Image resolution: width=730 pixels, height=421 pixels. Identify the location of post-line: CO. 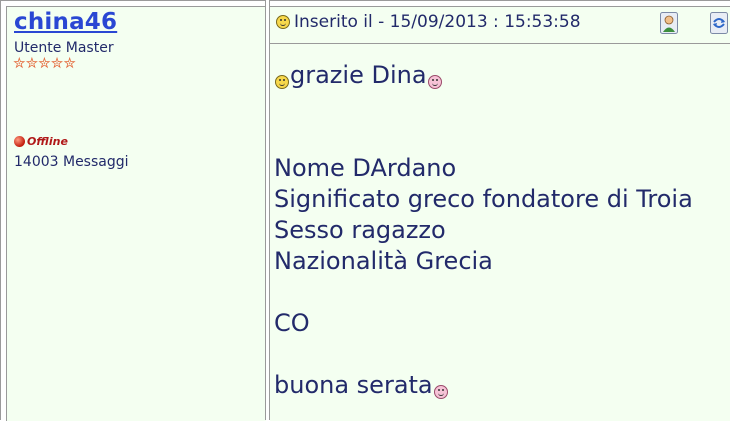
(292, 323).